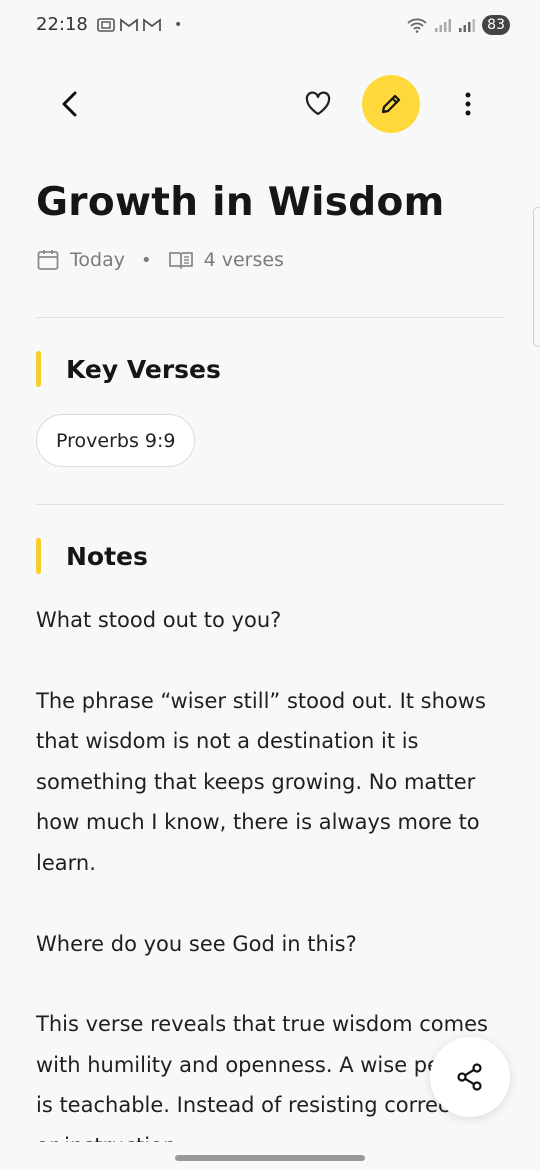 This screenshot has width=540, height=1170. I want to click on notes-paragraph: What stood out to you?, so click(159, 620).